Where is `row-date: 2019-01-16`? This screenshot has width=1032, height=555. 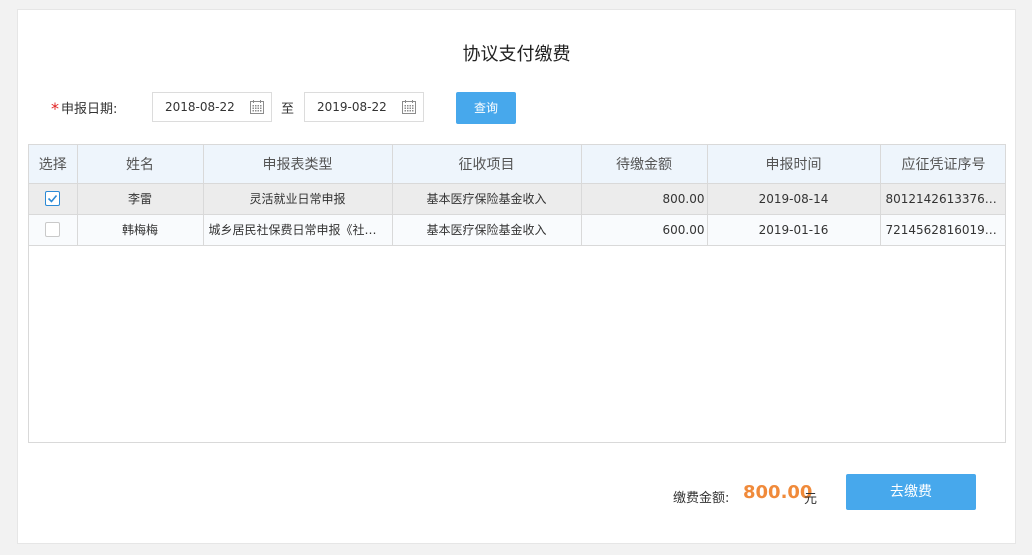 row-date: 2019-01-16 is located at coordinates (794, 230).